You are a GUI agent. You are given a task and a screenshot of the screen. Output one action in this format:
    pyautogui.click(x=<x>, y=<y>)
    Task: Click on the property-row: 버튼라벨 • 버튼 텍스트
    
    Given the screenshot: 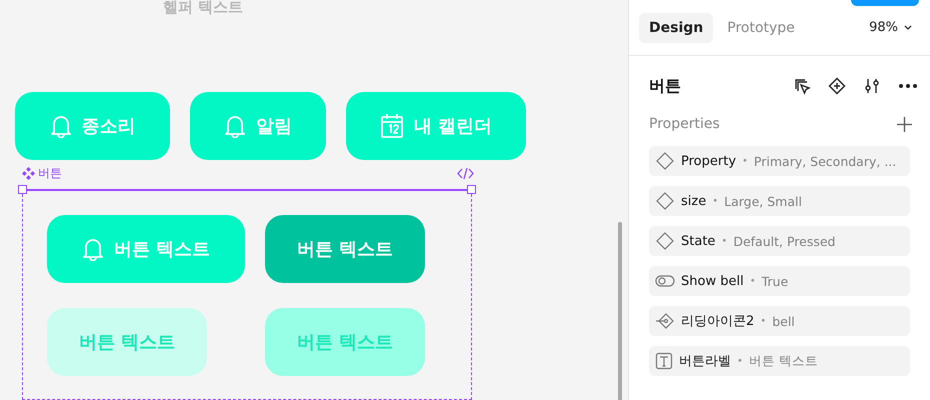 What is the action you would take?
    pyautogui.click(x=779, y=361)
    